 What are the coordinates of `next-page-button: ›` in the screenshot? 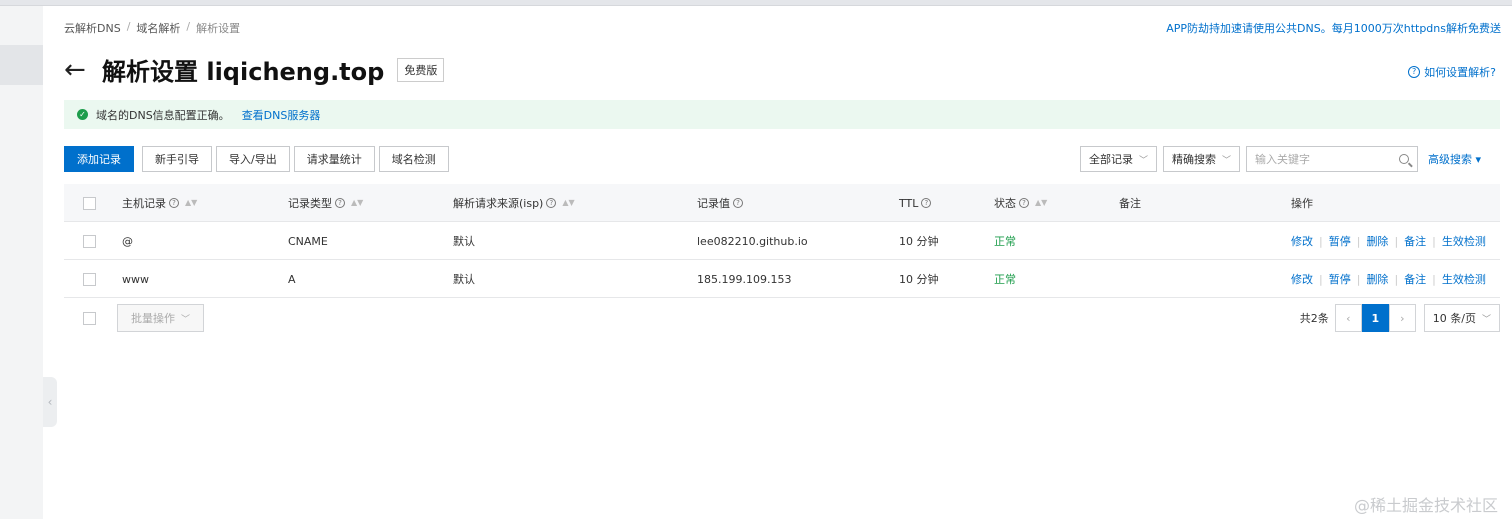 It's located at (1402, 318).